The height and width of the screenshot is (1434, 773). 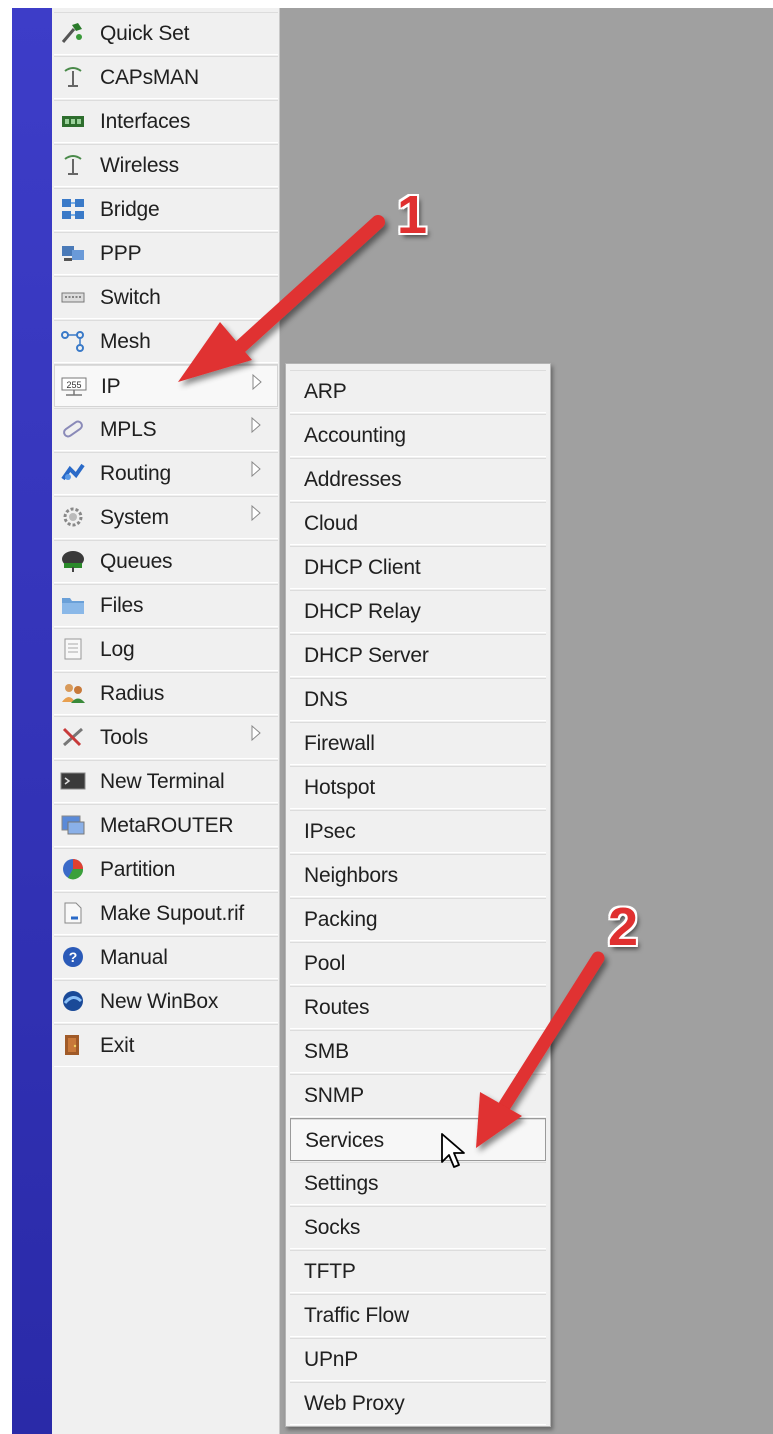 I want to click on step-1-label: 1, so click(x=412, y=215).